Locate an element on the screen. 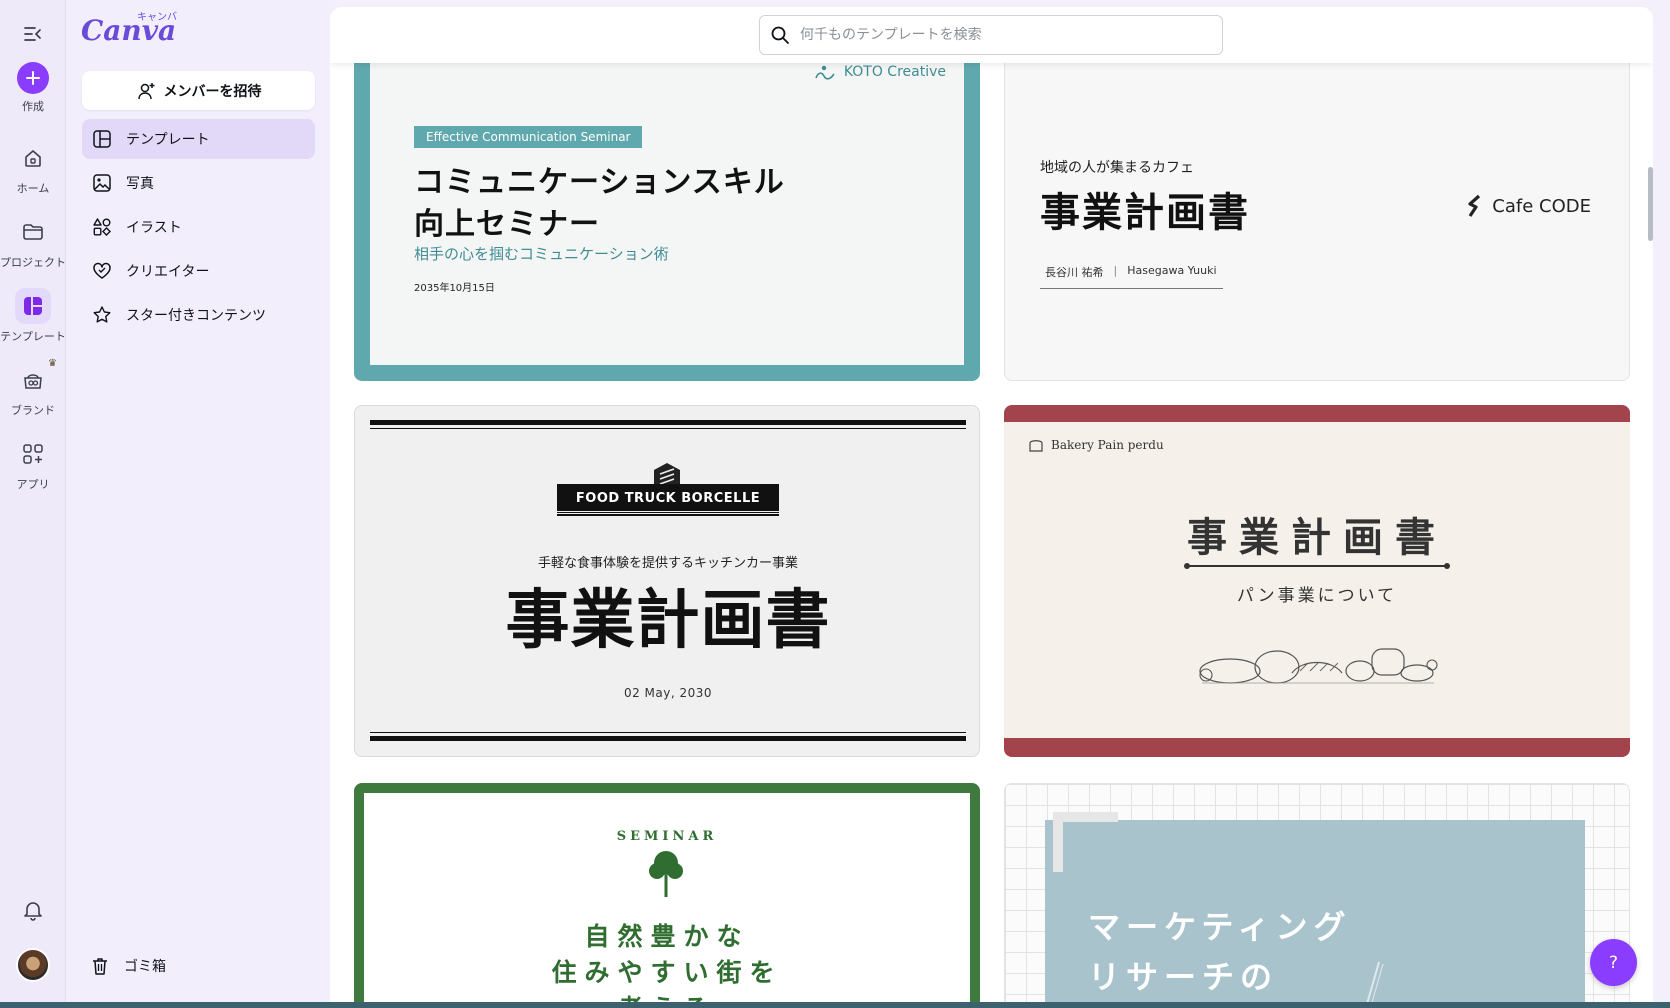  creator-heart-icon is located at coordinates (102, 270).